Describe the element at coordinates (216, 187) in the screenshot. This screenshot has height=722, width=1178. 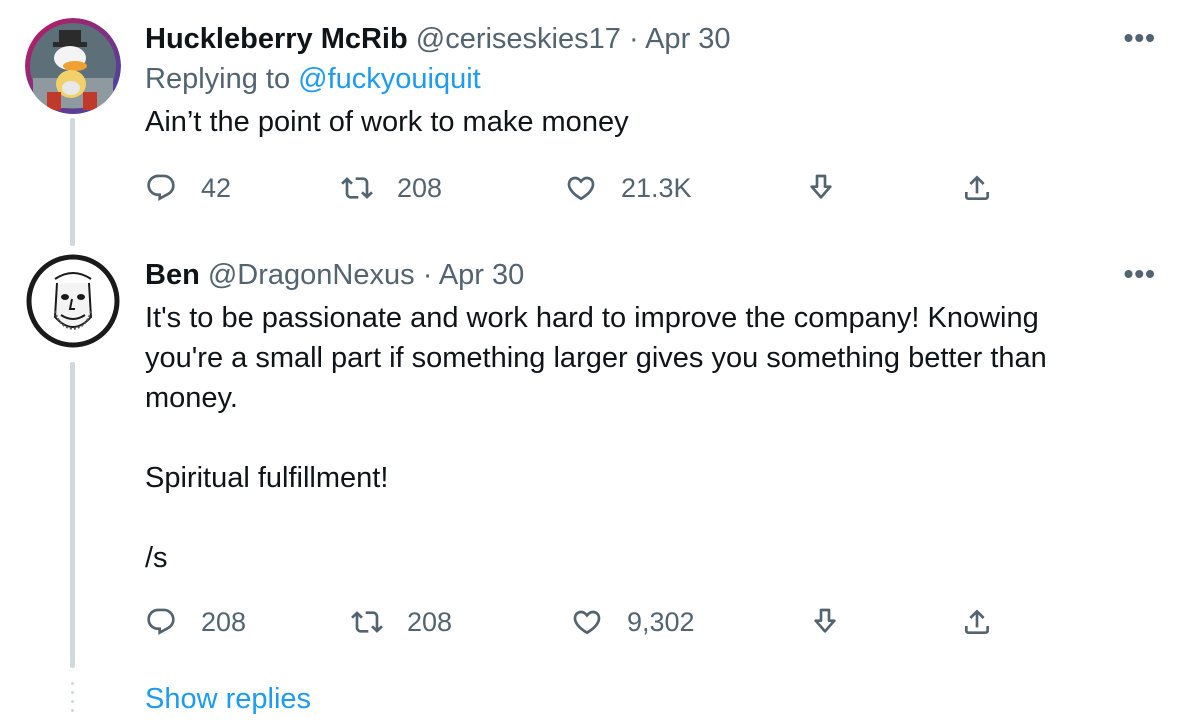
I see `reply-count: 42` at that location.